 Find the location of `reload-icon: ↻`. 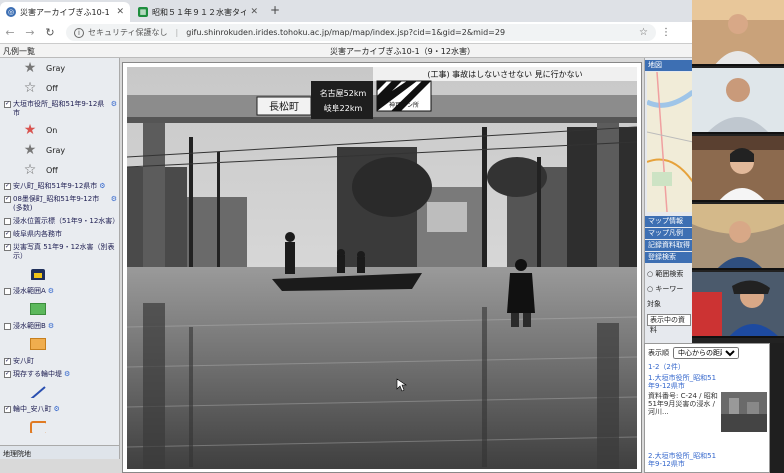

reload-icon: ↻ is located at coordinates (50, 32).